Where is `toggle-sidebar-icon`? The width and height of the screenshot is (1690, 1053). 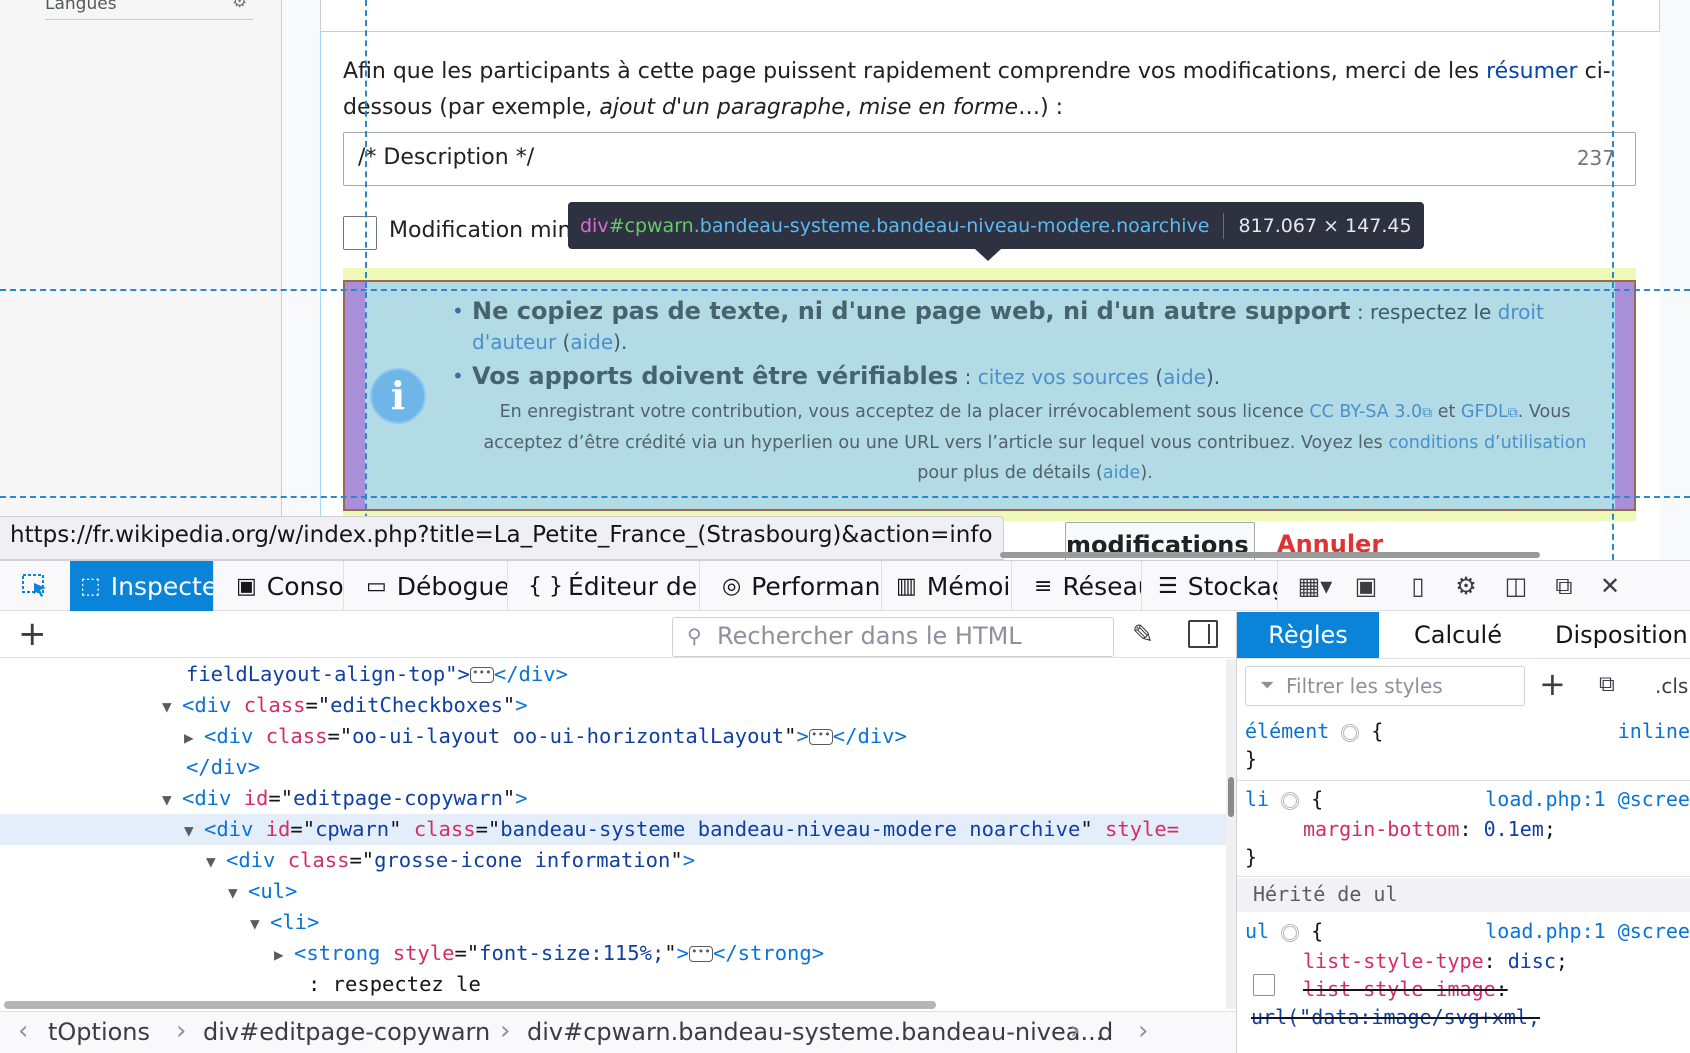
toggle-sidebar-icon is located at coordinates (1203, 634).